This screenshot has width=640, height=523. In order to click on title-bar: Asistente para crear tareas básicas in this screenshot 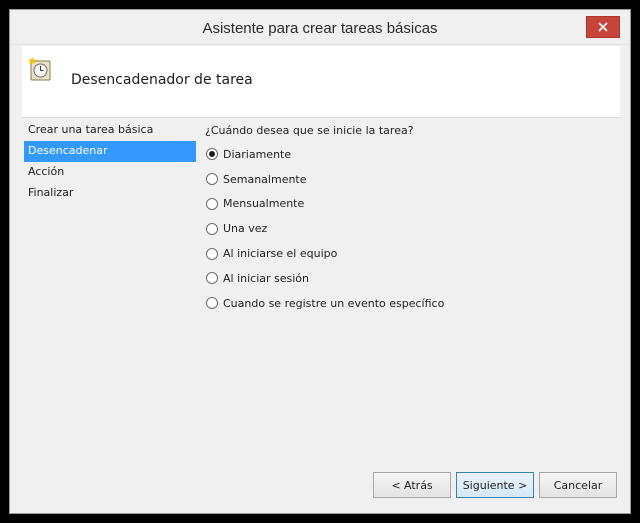, I will do `click(320, 27)`.